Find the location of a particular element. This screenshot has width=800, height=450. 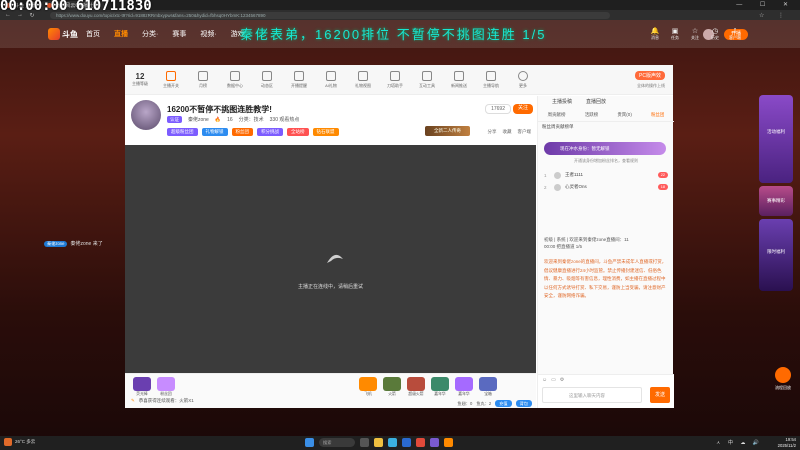

fan-badge: 秦佬zone is located at coordinates (56, 243).